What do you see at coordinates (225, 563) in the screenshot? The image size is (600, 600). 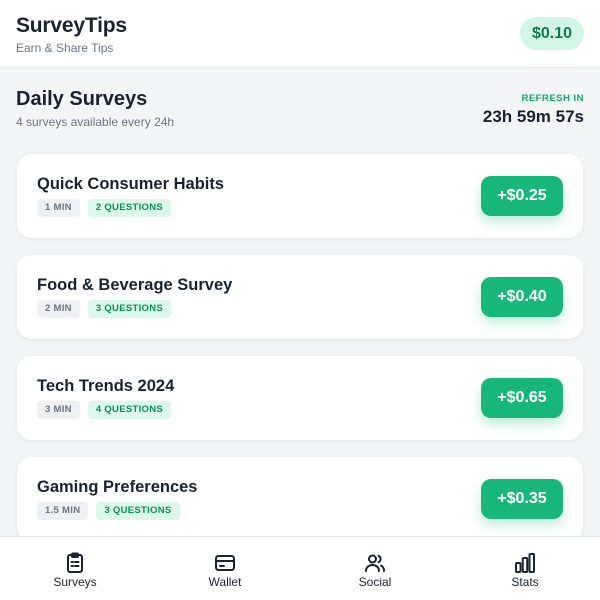 I see `wallet-icon` at bounding box center [225, 563].